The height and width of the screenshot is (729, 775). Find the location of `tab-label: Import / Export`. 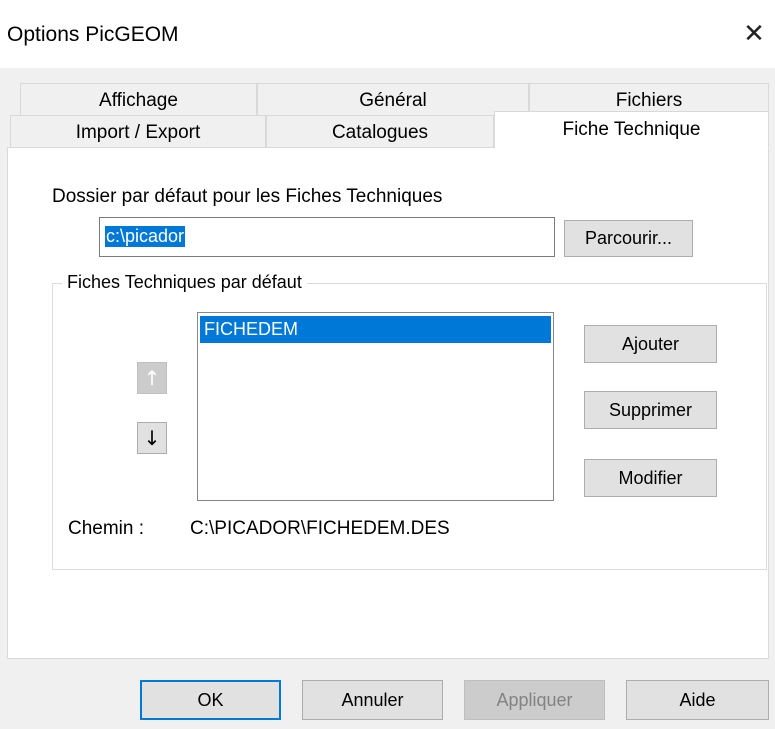

tab-label: Import / Export is located at coordinates (138, 132).